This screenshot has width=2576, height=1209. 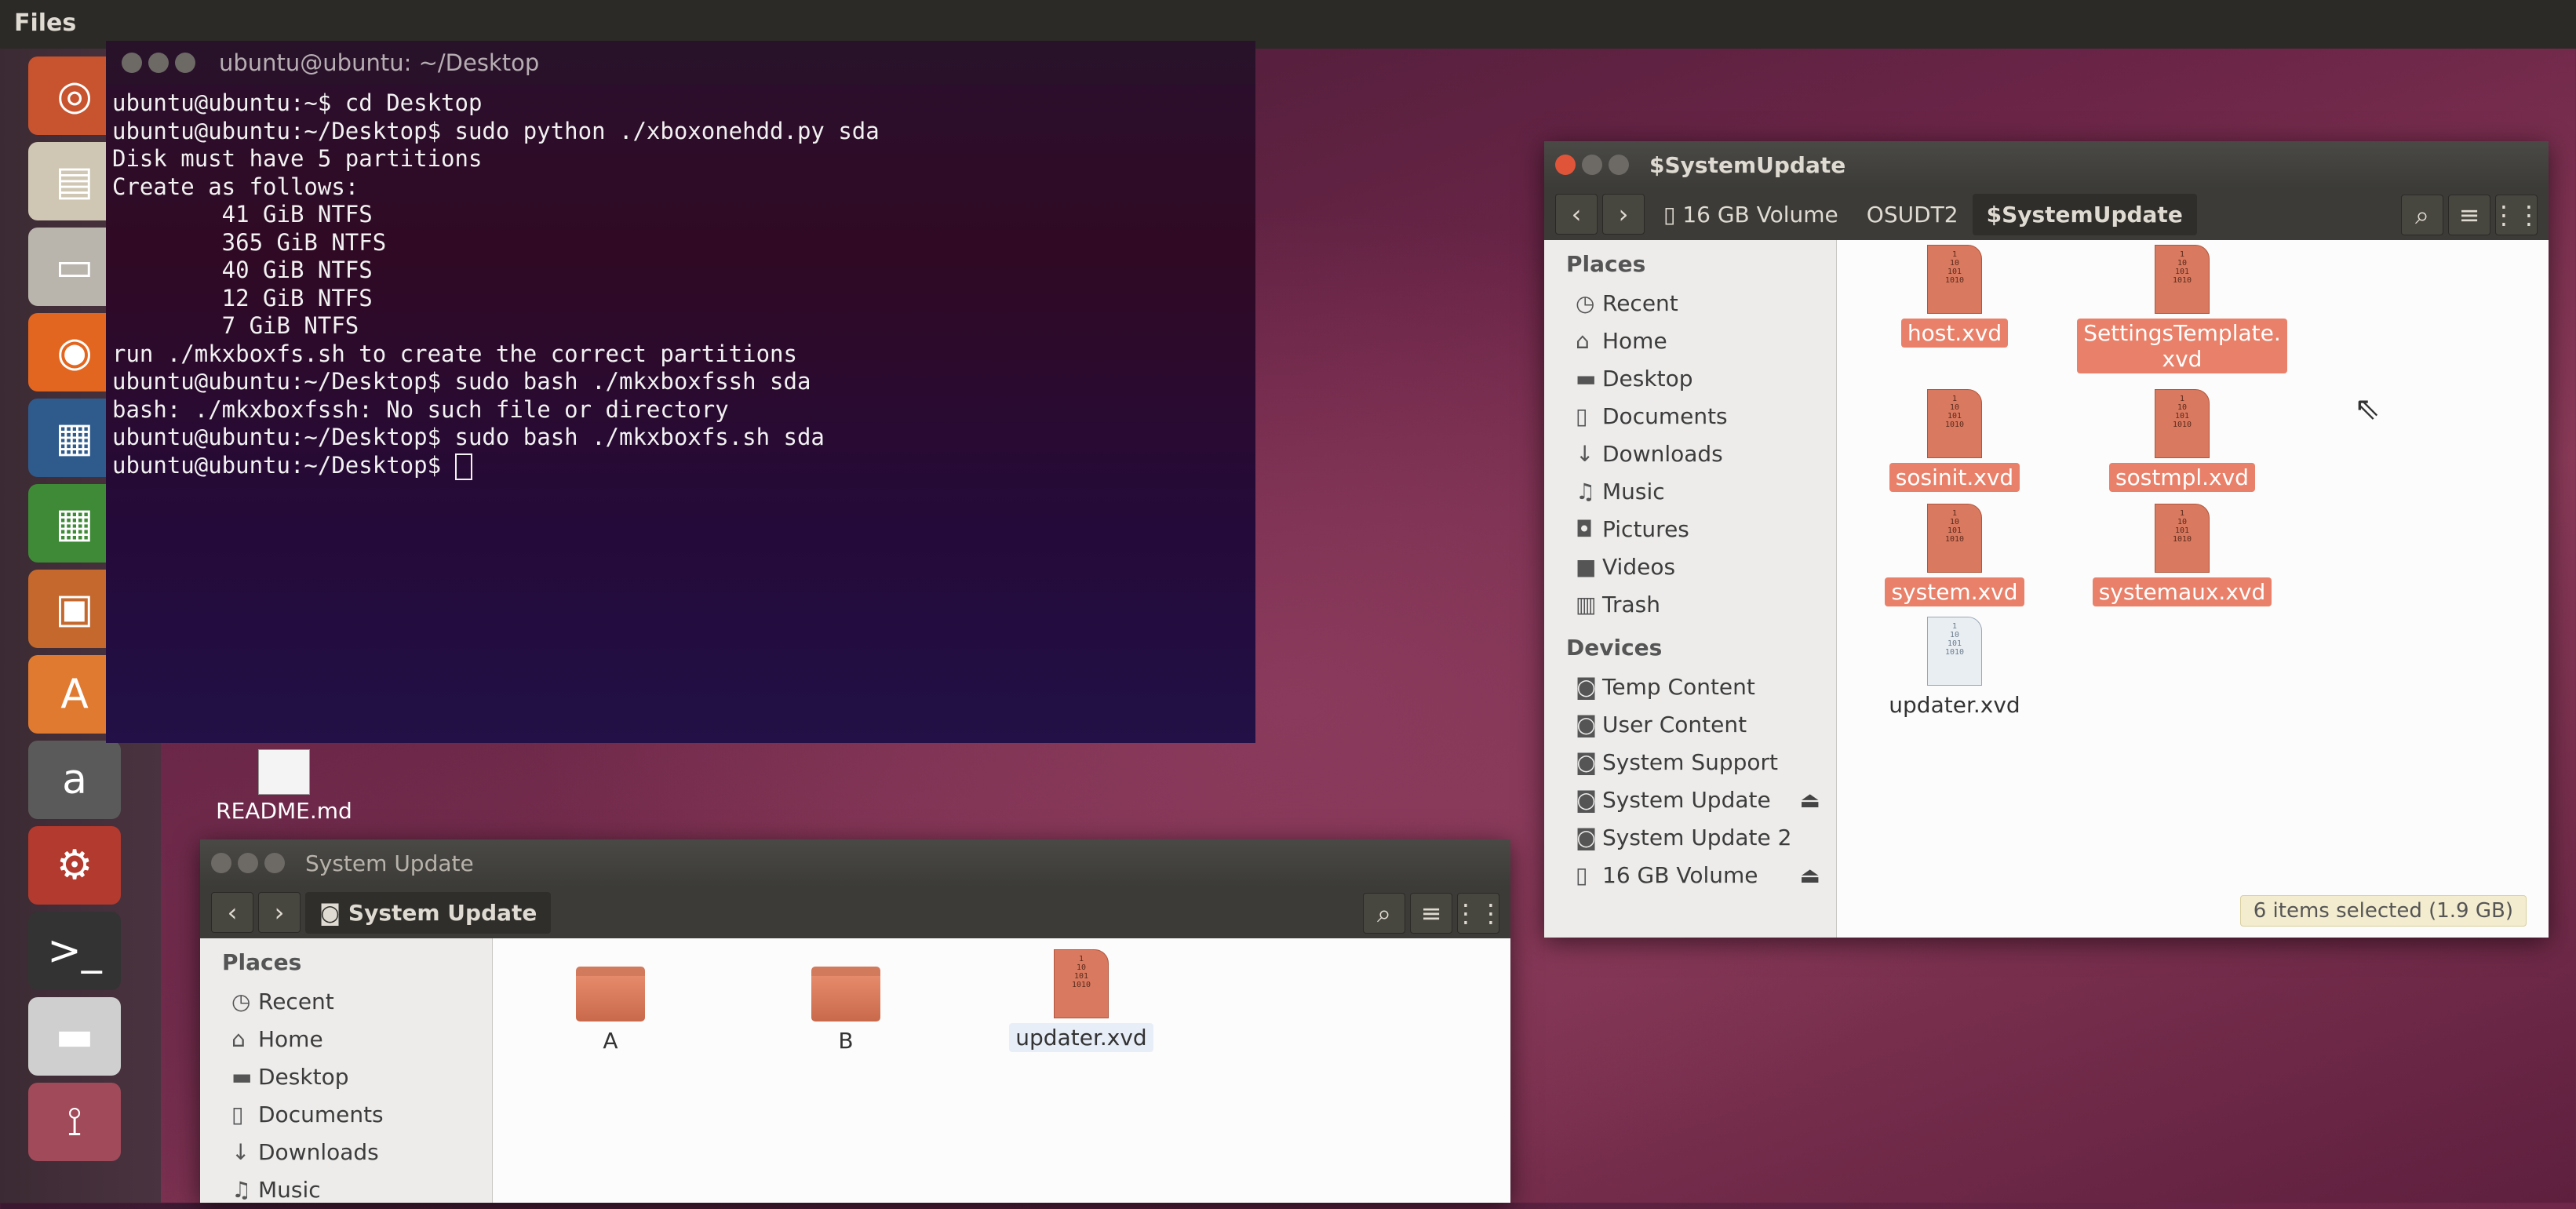 I want to click on sidebar-item-label: Pictures, so click(x=1645, y=529).